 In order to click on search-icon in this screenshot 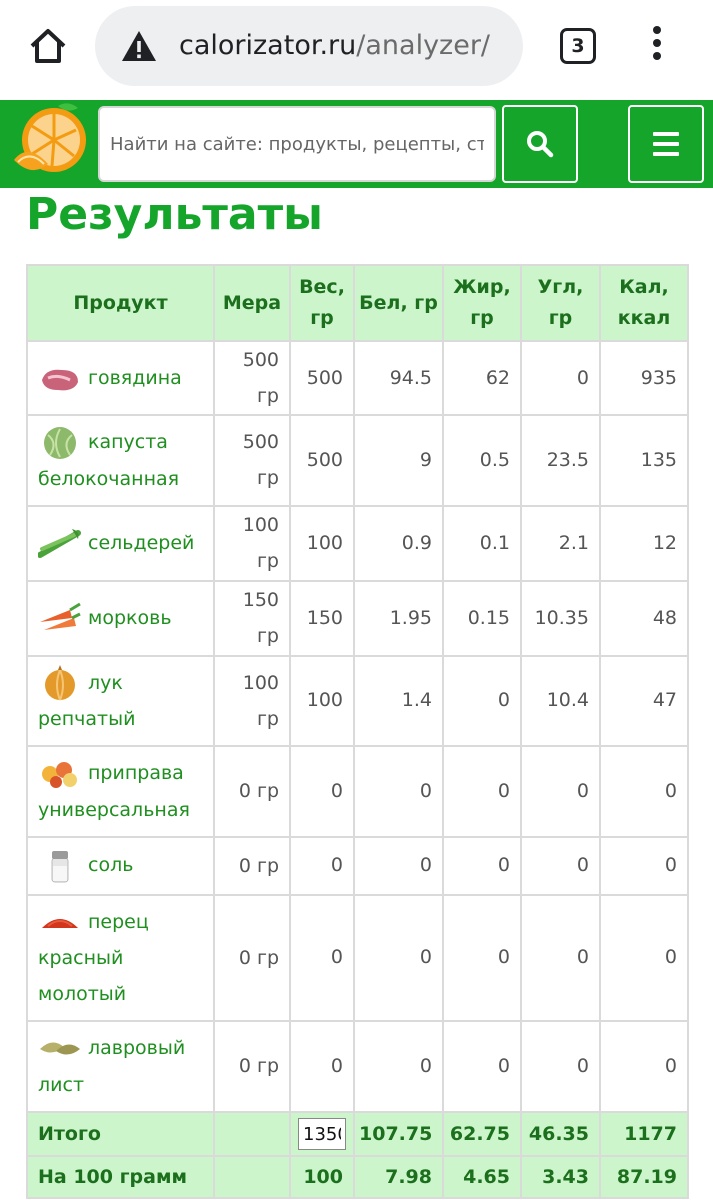, I will do `click(540, 144)`.